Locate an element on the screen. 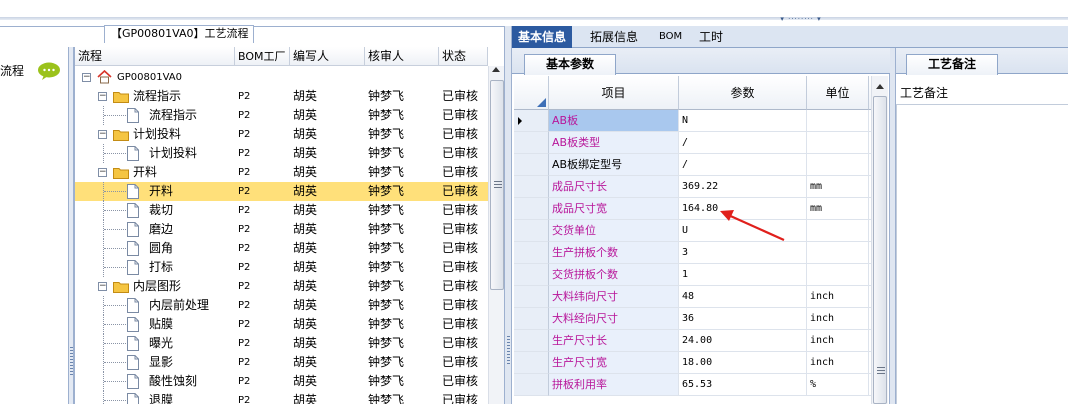 The width and height of the screenshot is (1068, 404). tree-row: 磨边 P2 胡英 钟梦飞 已审核 is located at coordinates (281, 229).